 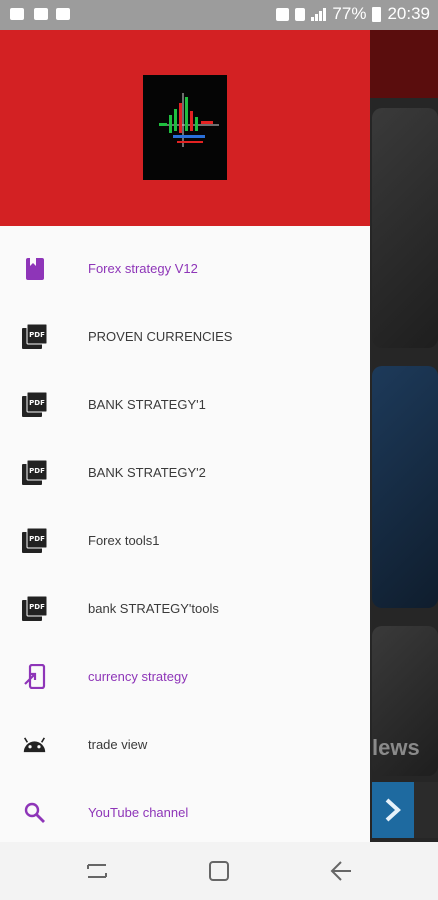 I want to click on menu-item-label: YouTube channel, so click(x=138, y=812).